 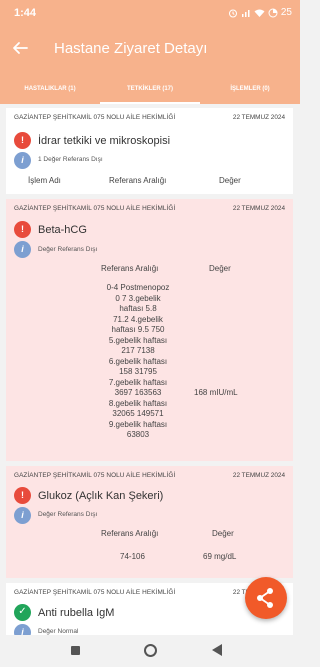 I want to click on arrow-left-icon, so click(x=20, y=48).